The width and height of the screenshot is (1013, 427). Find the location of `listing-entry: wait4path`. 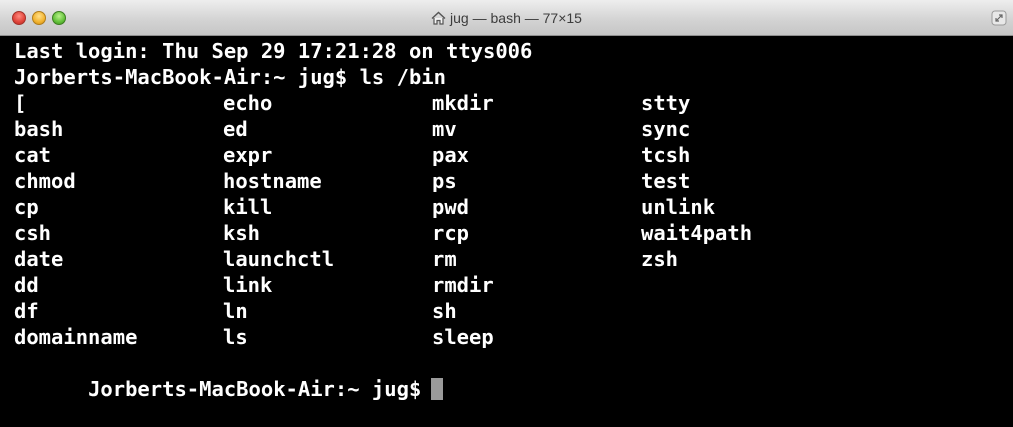

listing-entry: wait4path is located at coordinates (697, 233).